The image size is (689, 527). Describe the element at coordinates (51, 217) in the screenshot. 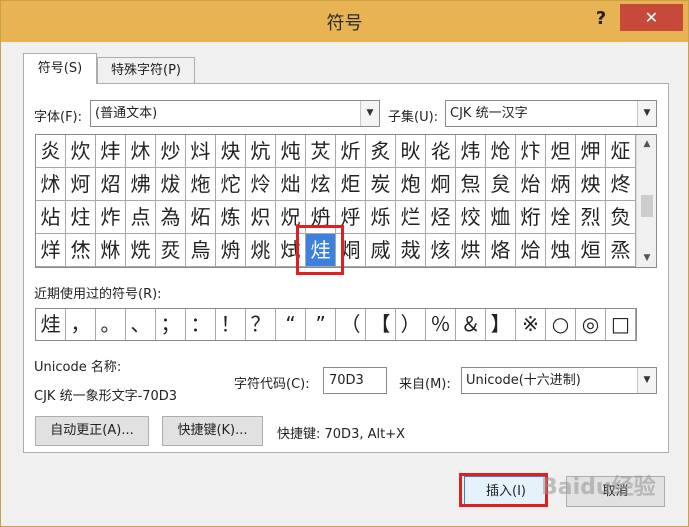

I see `symbol-cell: 炶` at that location.